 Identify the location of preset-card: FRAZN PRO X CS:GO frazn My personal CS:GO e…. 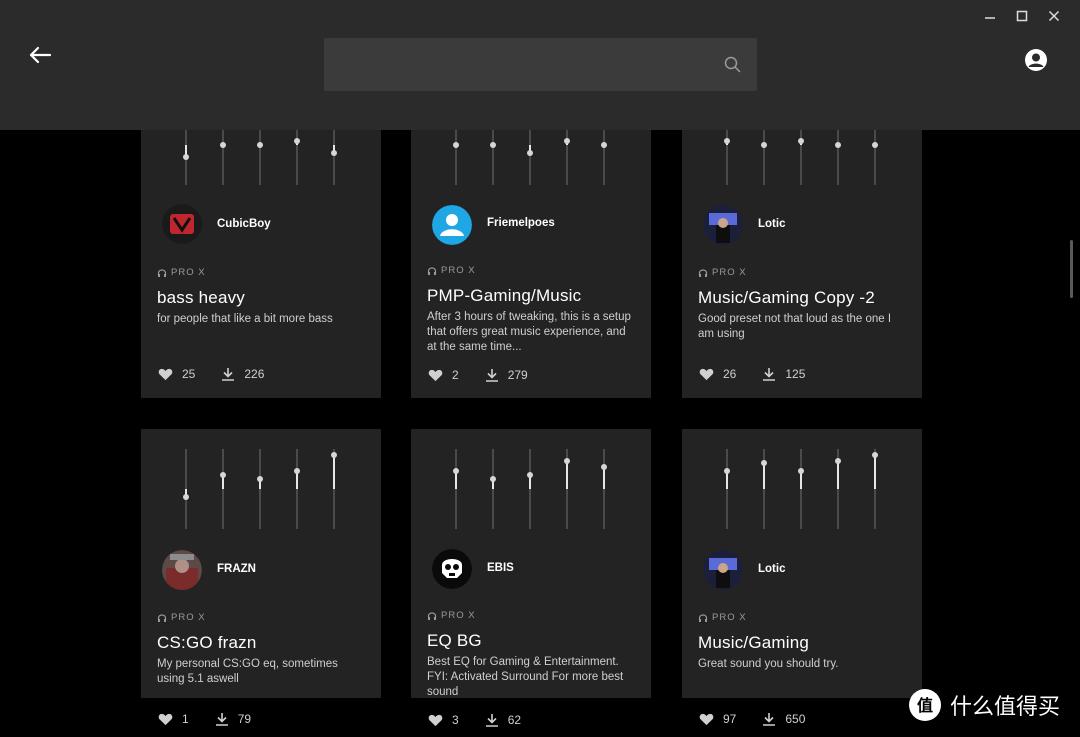
(261, 577).